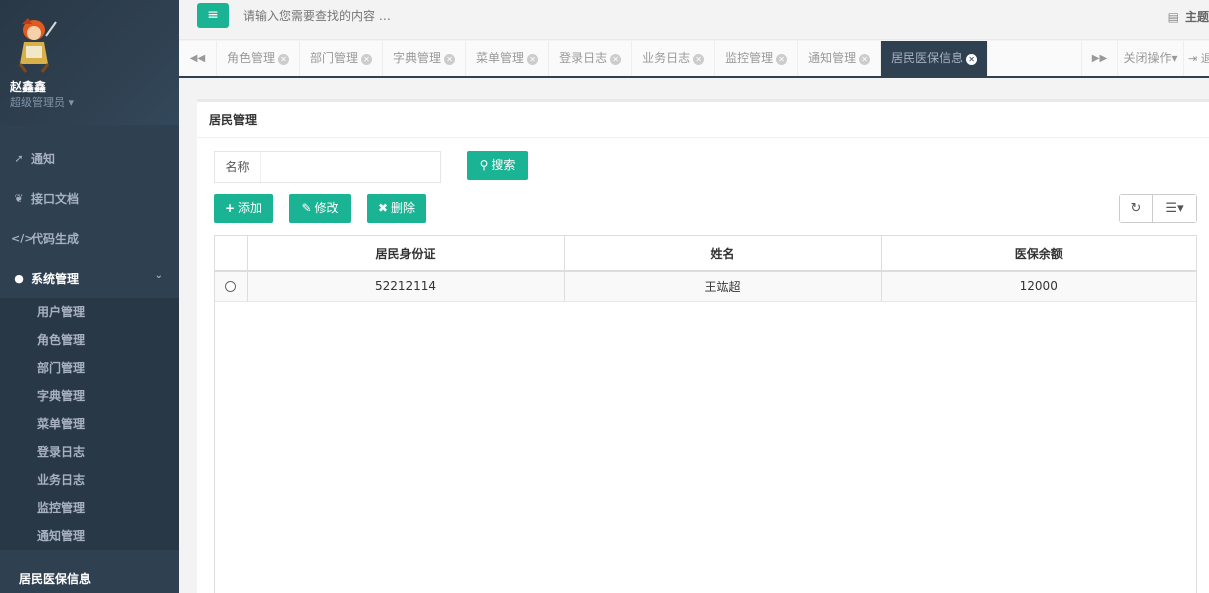 The height and width of the screenshot is (593, 1209). What do you see at coordinates (35, 45) in the screenshot?
I see `avatar` at bounding box center [35, 45].